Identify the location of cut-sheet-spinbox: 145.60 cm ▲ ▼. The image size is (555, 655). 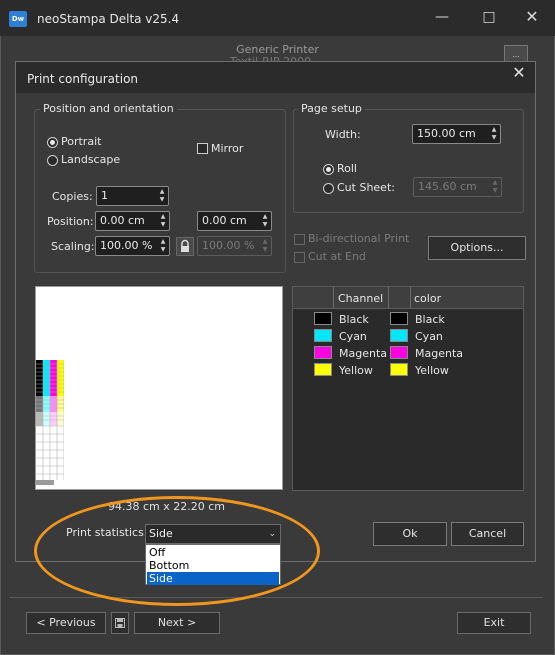
(457, 187).